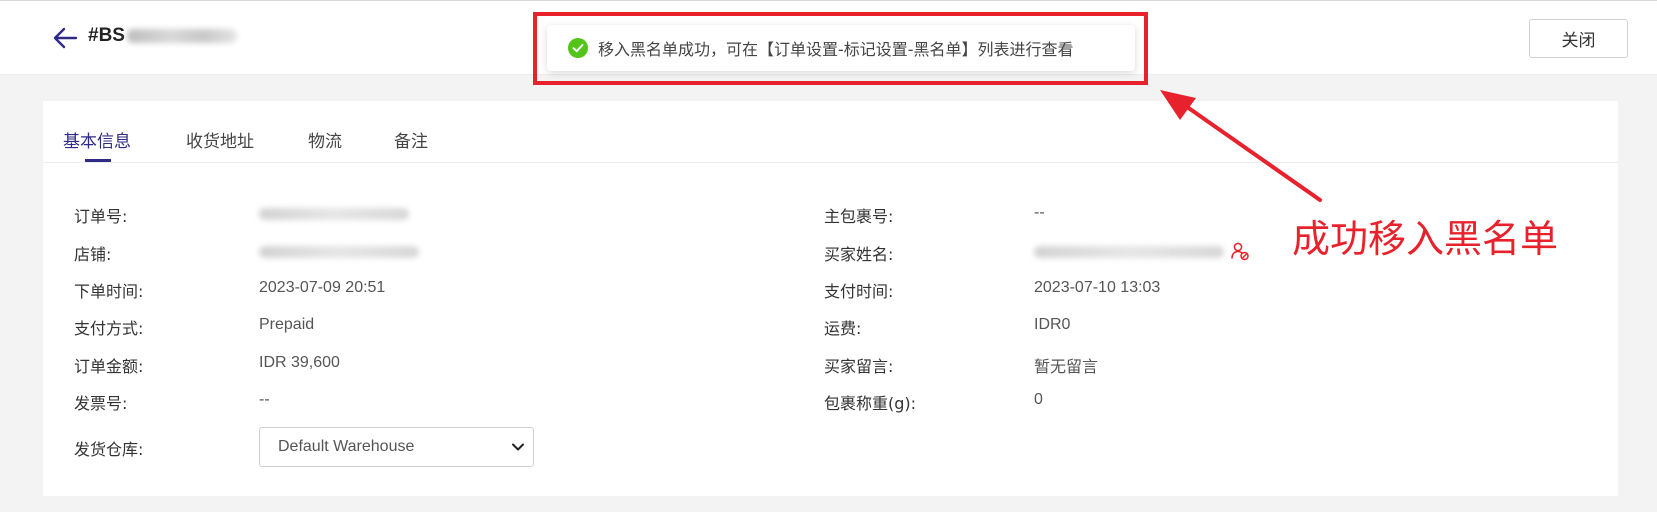  Describe the element at coordinates (1240, 251) in the screenshot. I see `user-block-icon` at that location.